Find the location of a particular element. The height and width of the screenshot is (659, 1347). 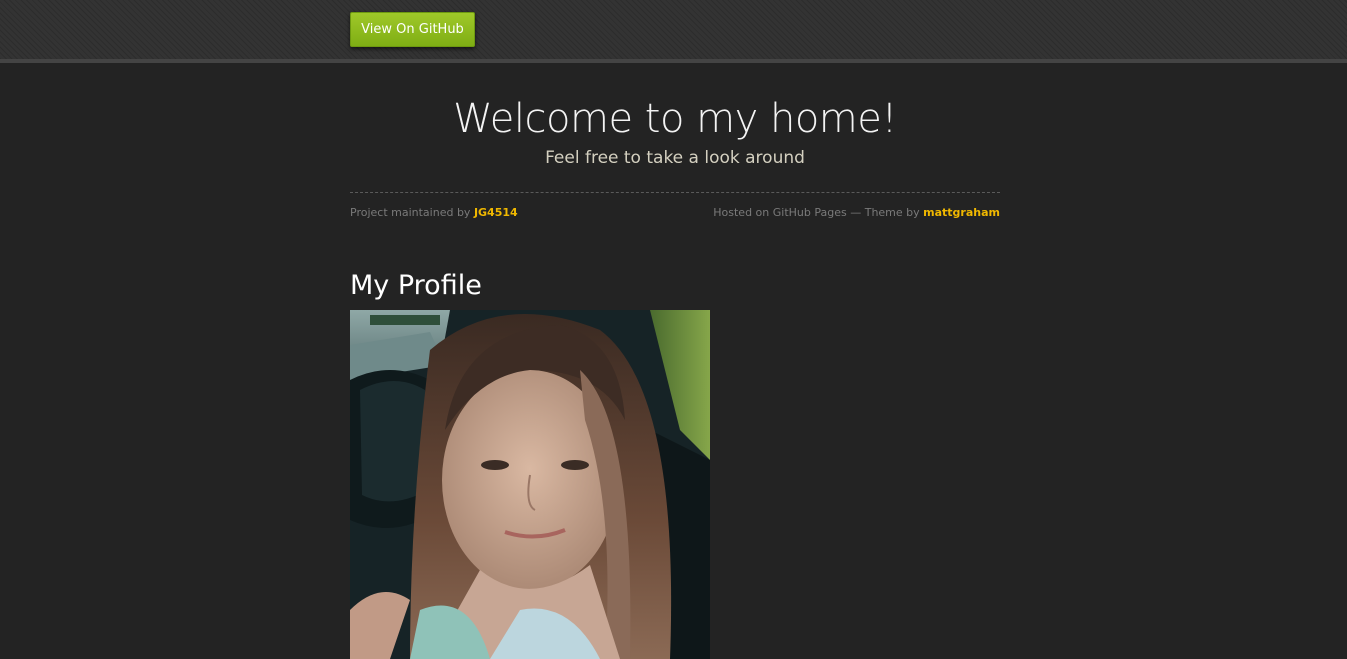

maintained-by-label: Project maintained by is located at coordinates (410, 212).